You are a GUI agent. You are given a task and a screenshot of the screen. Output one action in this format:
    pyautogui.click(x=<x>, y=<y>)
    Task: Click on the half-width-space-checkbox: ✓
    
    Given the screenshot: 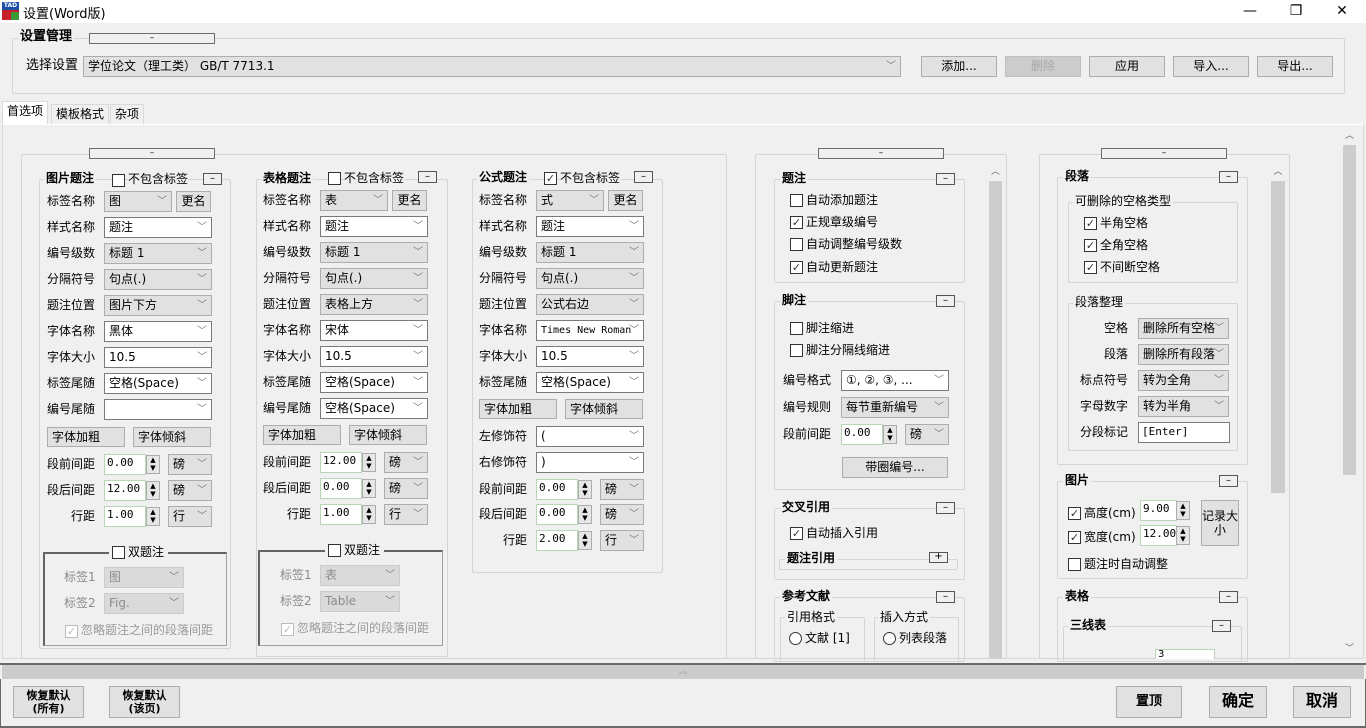 What is the action you would take?
    pyautogui.click(x=1090, y=223)
    